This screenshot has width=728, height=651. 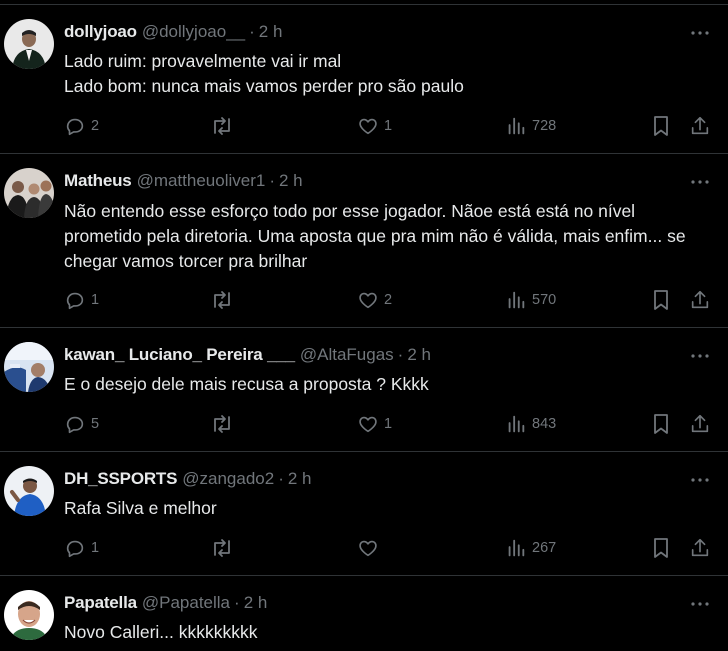 What do you see at coordinates (98, 181) in the screenshot?
I see `display-name: Matheus` at bounding box center [98, 181].